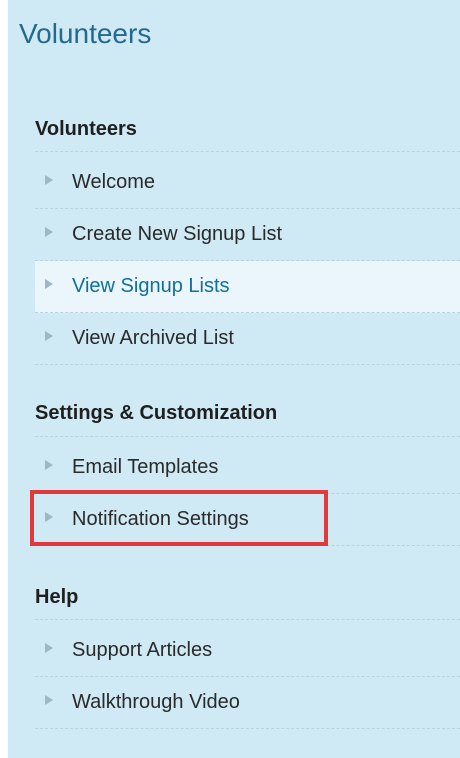 The width and height of the screenshot is (460, 758). I want to click on sidebar-item-walkthrough-video: Walkthrough Video, so click(247, 703).